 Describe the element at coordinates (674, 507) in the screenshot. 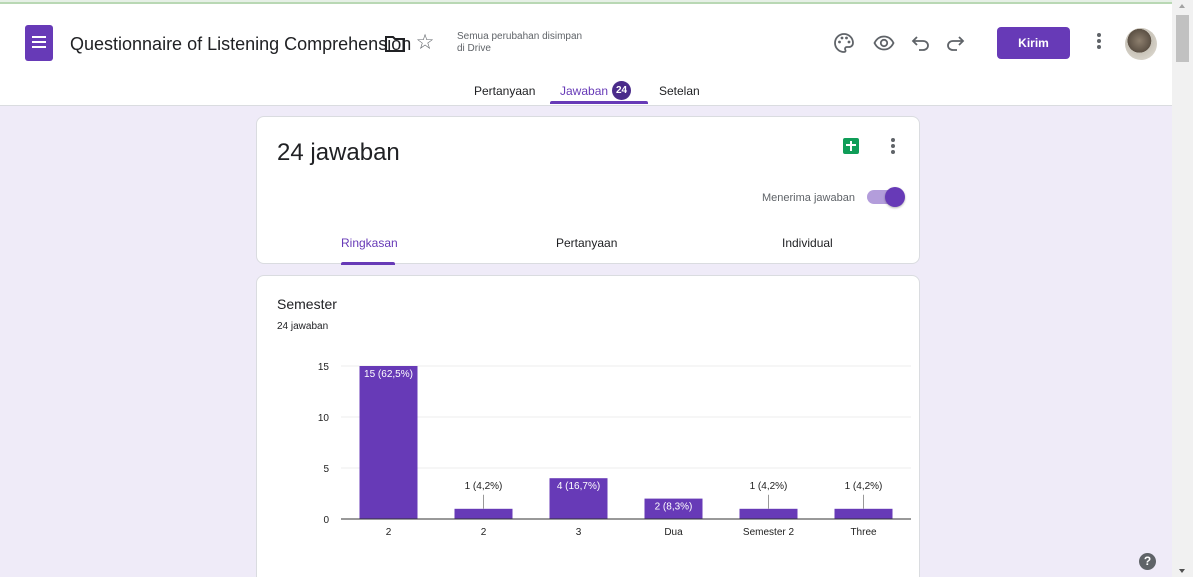

I see `bar-data-label: 2 (8,3%)` at that location.